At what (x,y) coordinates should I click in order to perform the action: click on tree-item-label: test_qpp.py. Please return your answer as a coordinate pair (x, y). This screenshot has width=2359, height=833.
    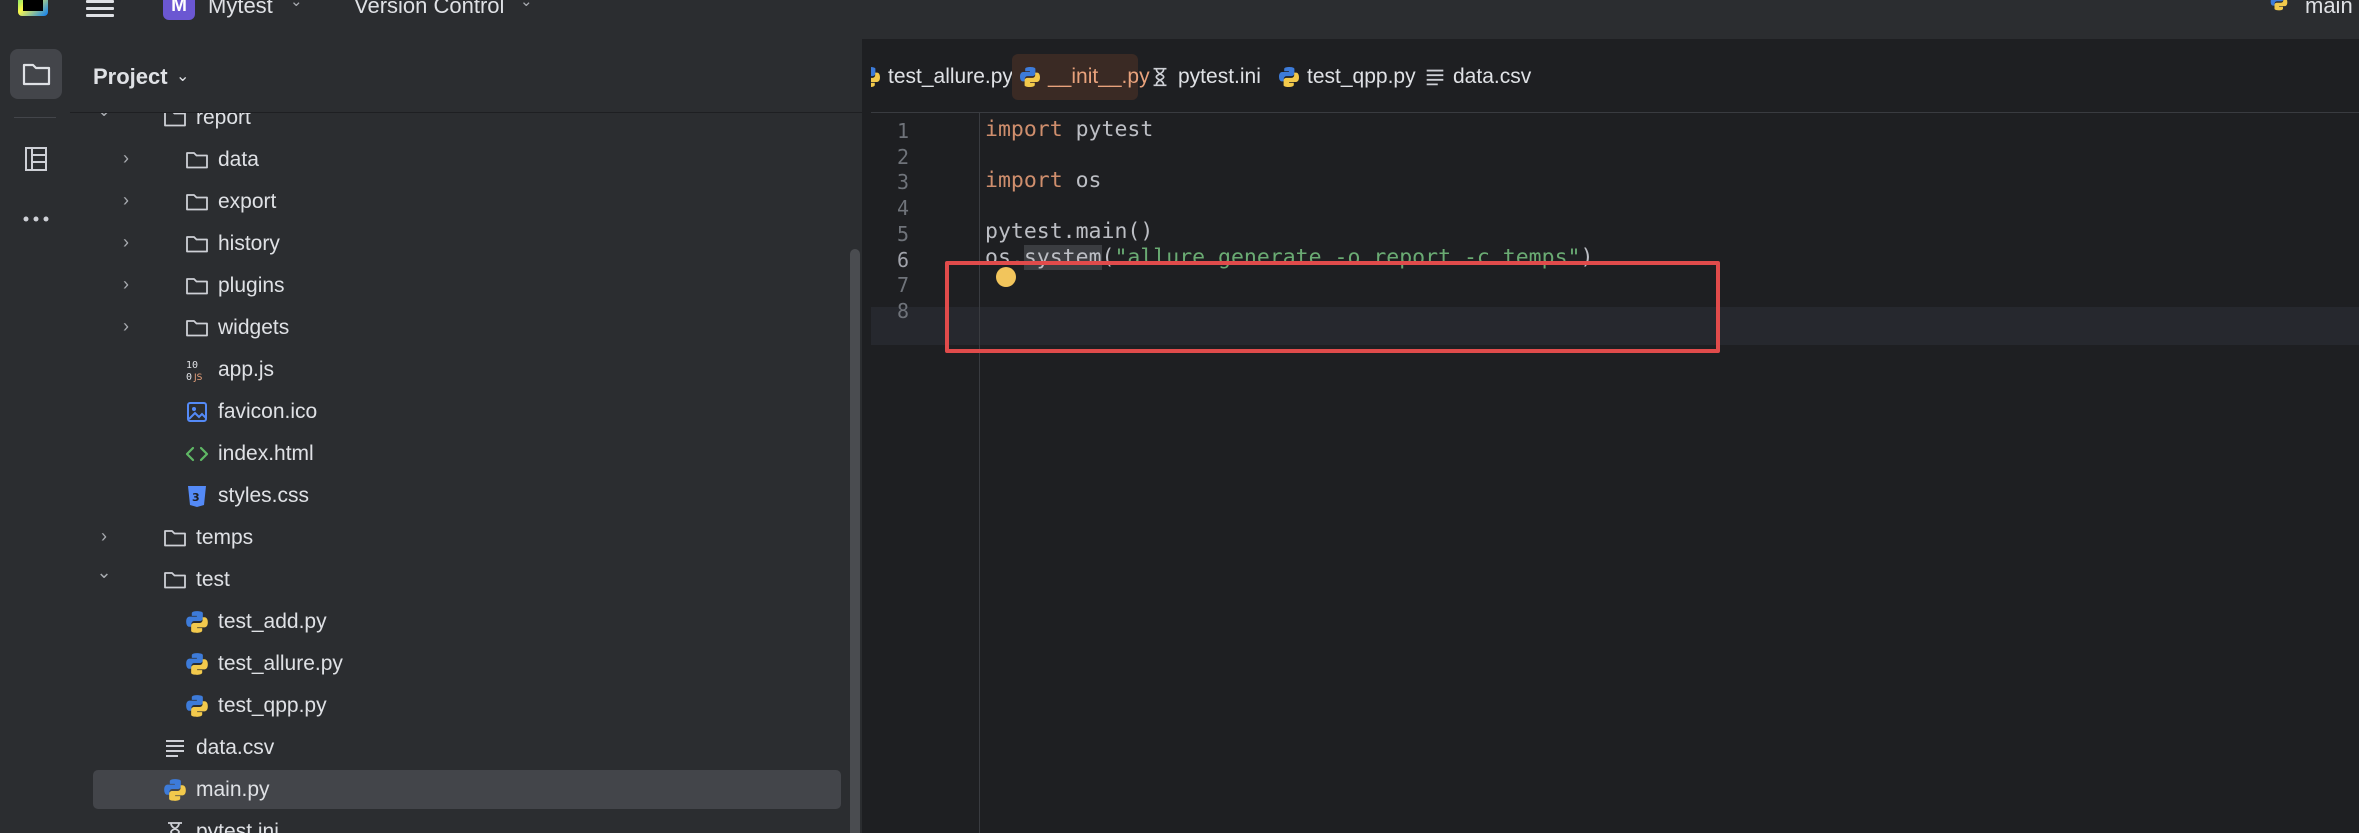
    Looking at the image, I should click on (272, 705).